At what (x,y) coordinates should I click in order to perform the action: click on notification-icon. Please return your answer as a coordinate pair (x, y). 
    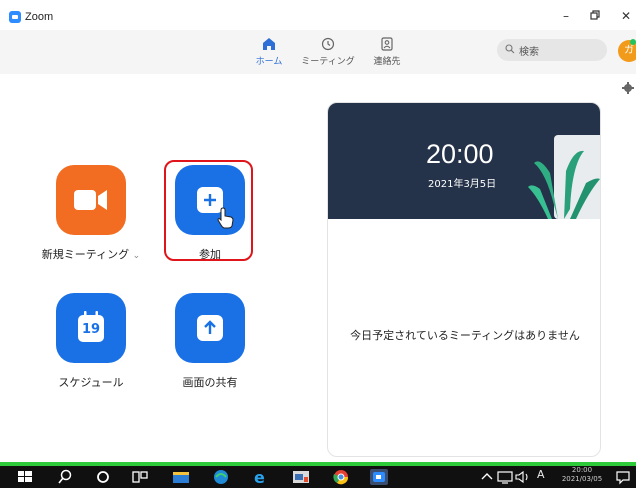
    Looking at the image, I should click on (623, 477).